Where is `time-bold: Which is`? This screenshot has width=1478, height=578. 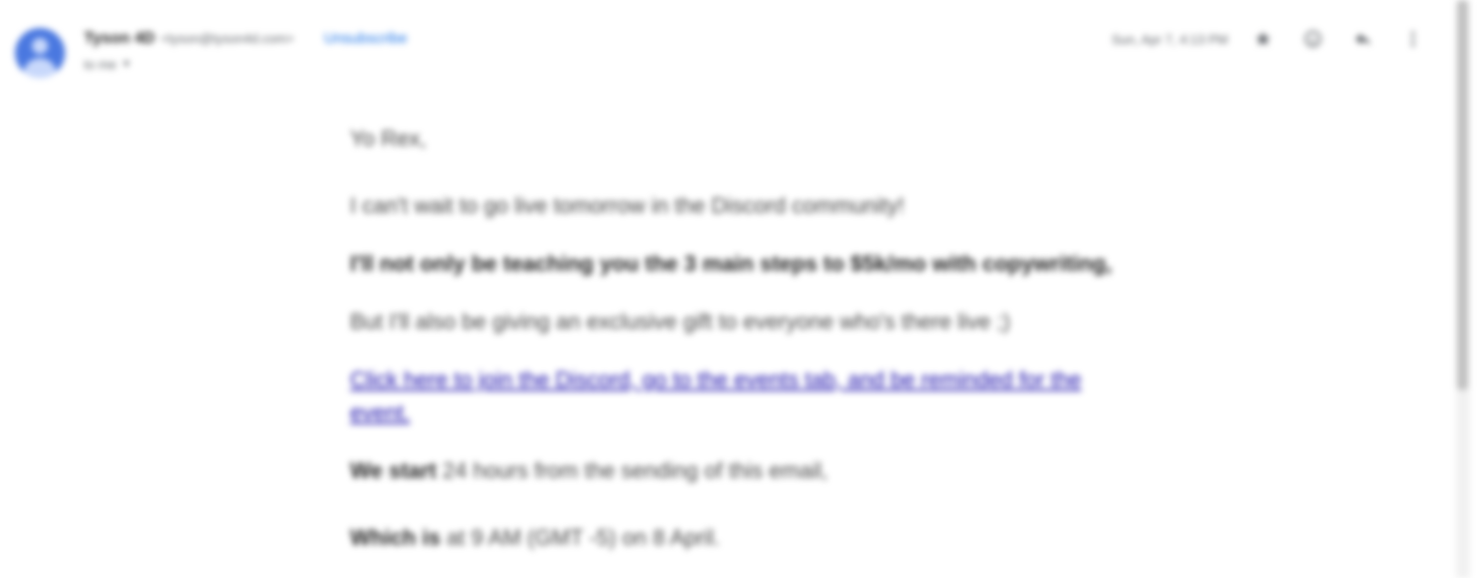 time-bold: Which is is located at coordinates (395, 537).